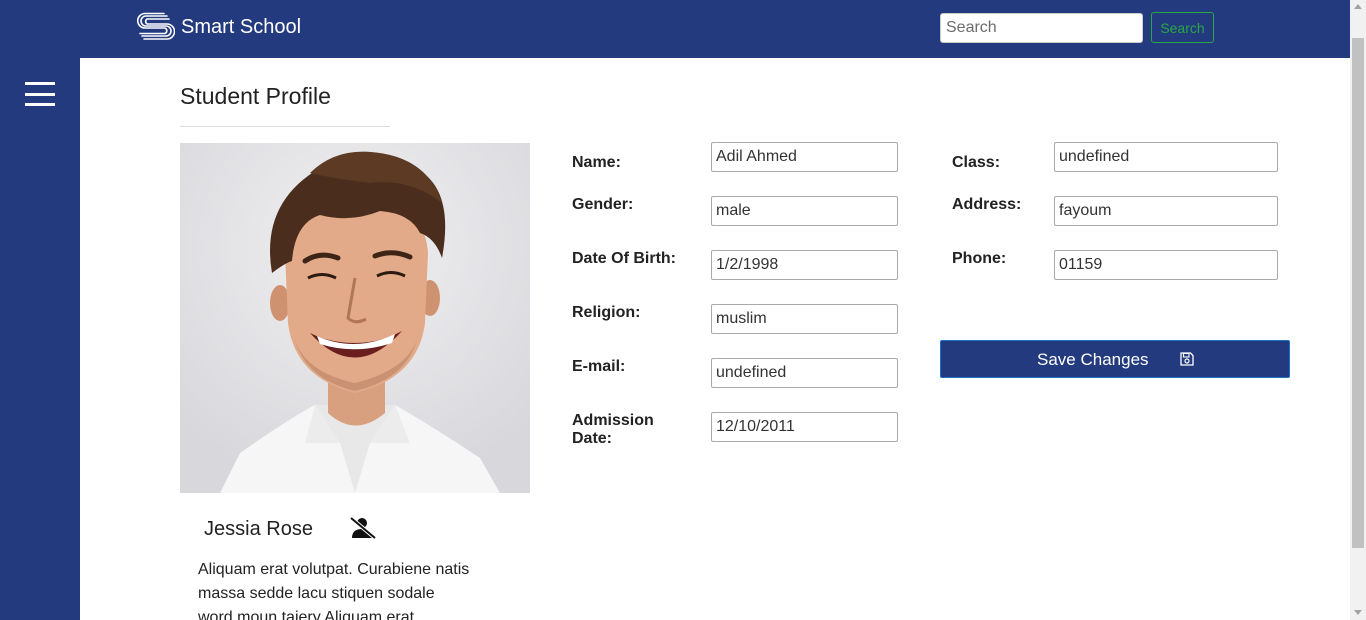 The image size is (1366, 620). What do you see at coordinates (804, 265) in the screenshot?
I see `dob-field` at bounding box center [804, 265].